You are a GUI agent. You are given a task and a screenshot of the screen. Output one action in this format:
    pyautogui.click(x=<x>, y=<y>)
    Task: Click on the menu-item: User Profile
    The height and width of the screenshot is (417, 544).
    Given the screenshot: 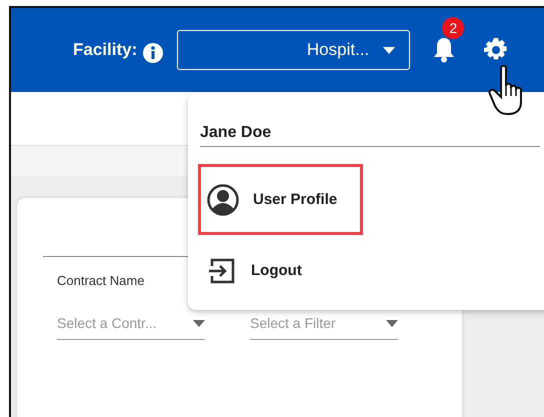 What is the action you would take?
    pyautogui.click(x=280, y=199)
    